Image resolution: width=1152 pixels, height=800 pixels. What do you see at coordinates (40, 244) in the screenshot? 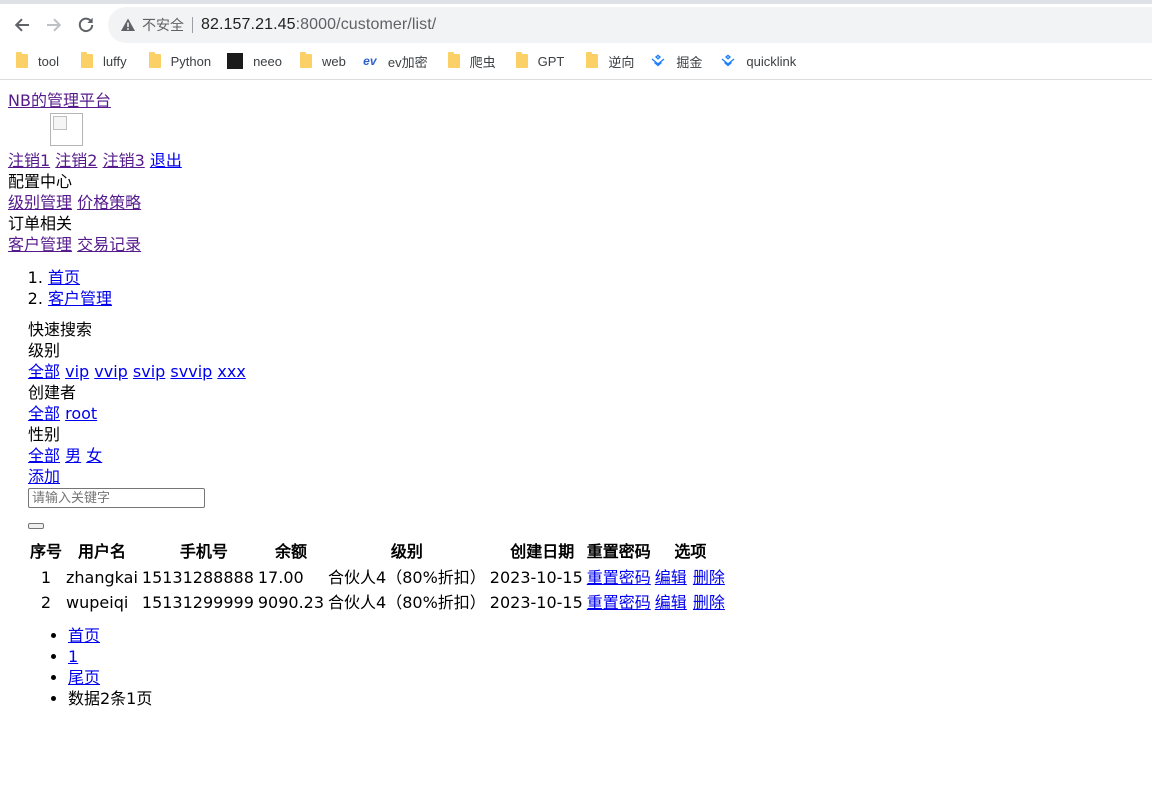
I see `customer-manage-link: 客户管理` at bounding box center [40, 244].